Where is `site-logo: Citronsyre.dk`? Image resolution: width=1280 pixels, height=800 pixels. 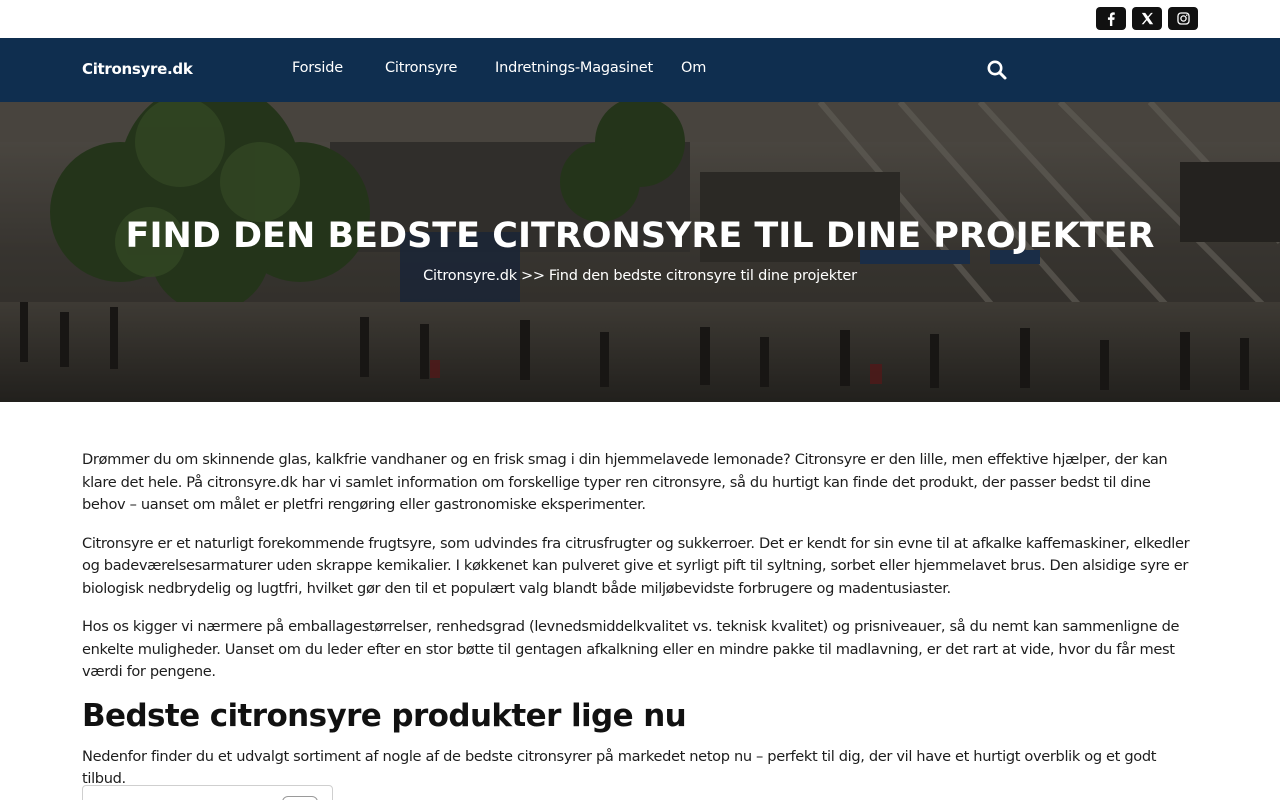 site-logo: Citronsyre.dk is located at coordinates (137, 69).